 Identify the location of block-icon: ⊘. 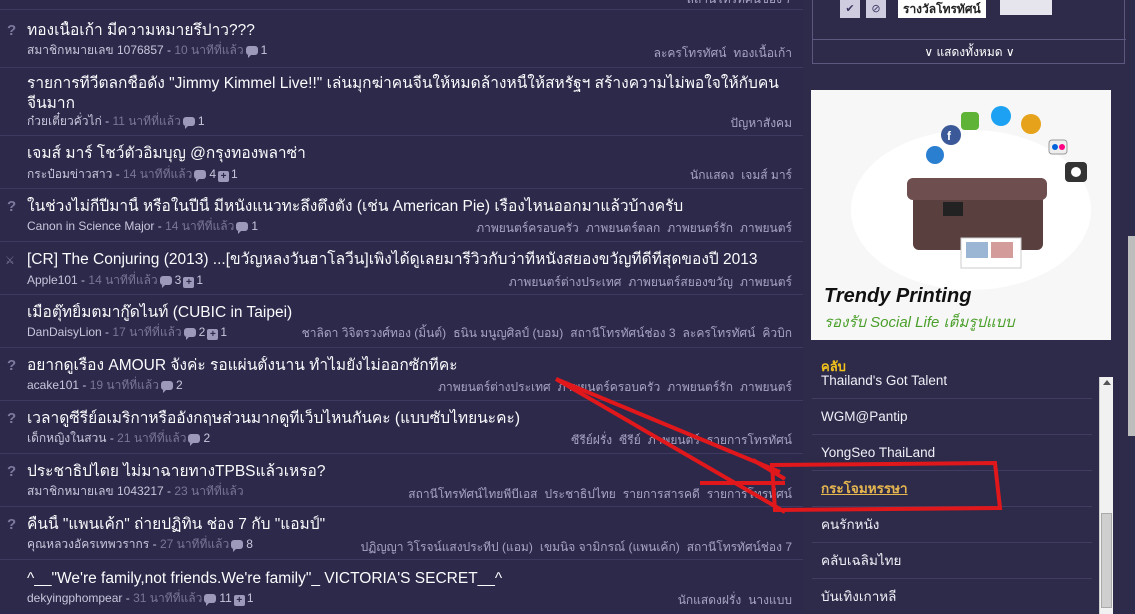
(876, 9).